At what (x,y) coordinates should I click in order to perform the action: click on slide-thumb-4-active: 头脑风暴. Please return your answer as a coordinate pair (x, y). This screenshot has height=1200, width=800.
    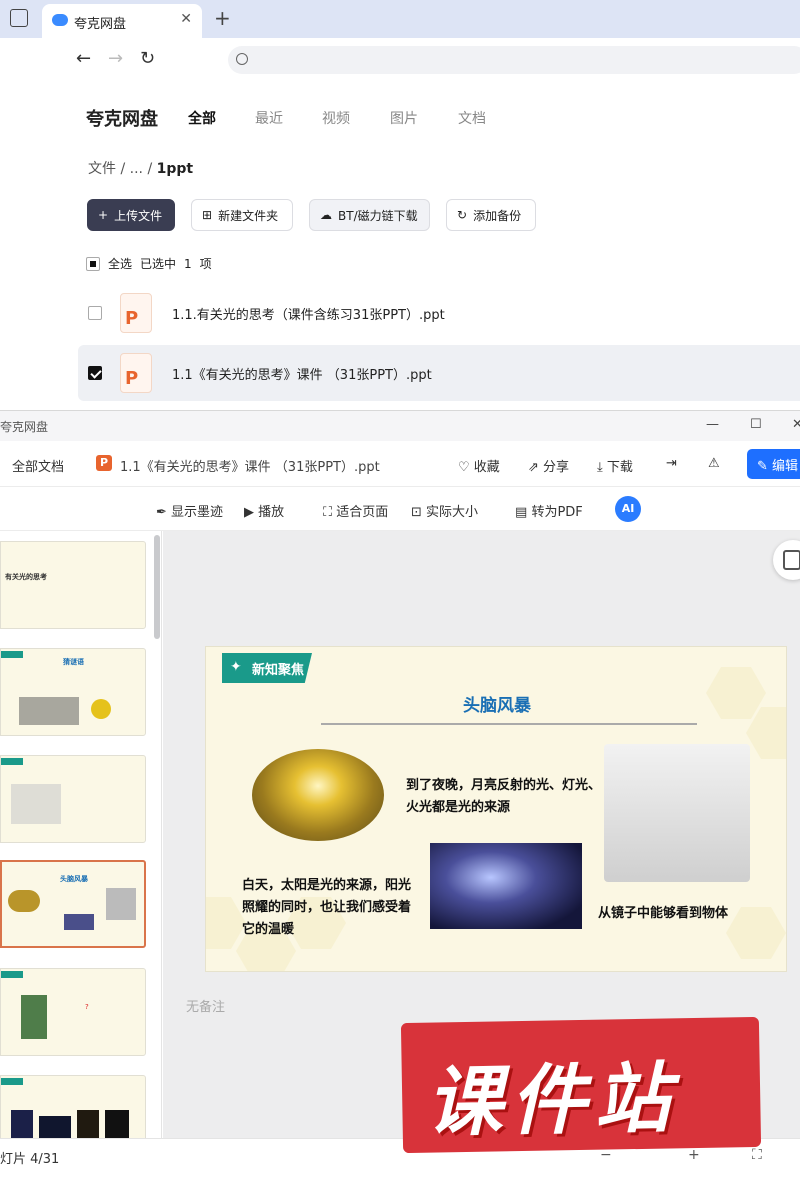
    Looking at the image, I should click on (73, 904).